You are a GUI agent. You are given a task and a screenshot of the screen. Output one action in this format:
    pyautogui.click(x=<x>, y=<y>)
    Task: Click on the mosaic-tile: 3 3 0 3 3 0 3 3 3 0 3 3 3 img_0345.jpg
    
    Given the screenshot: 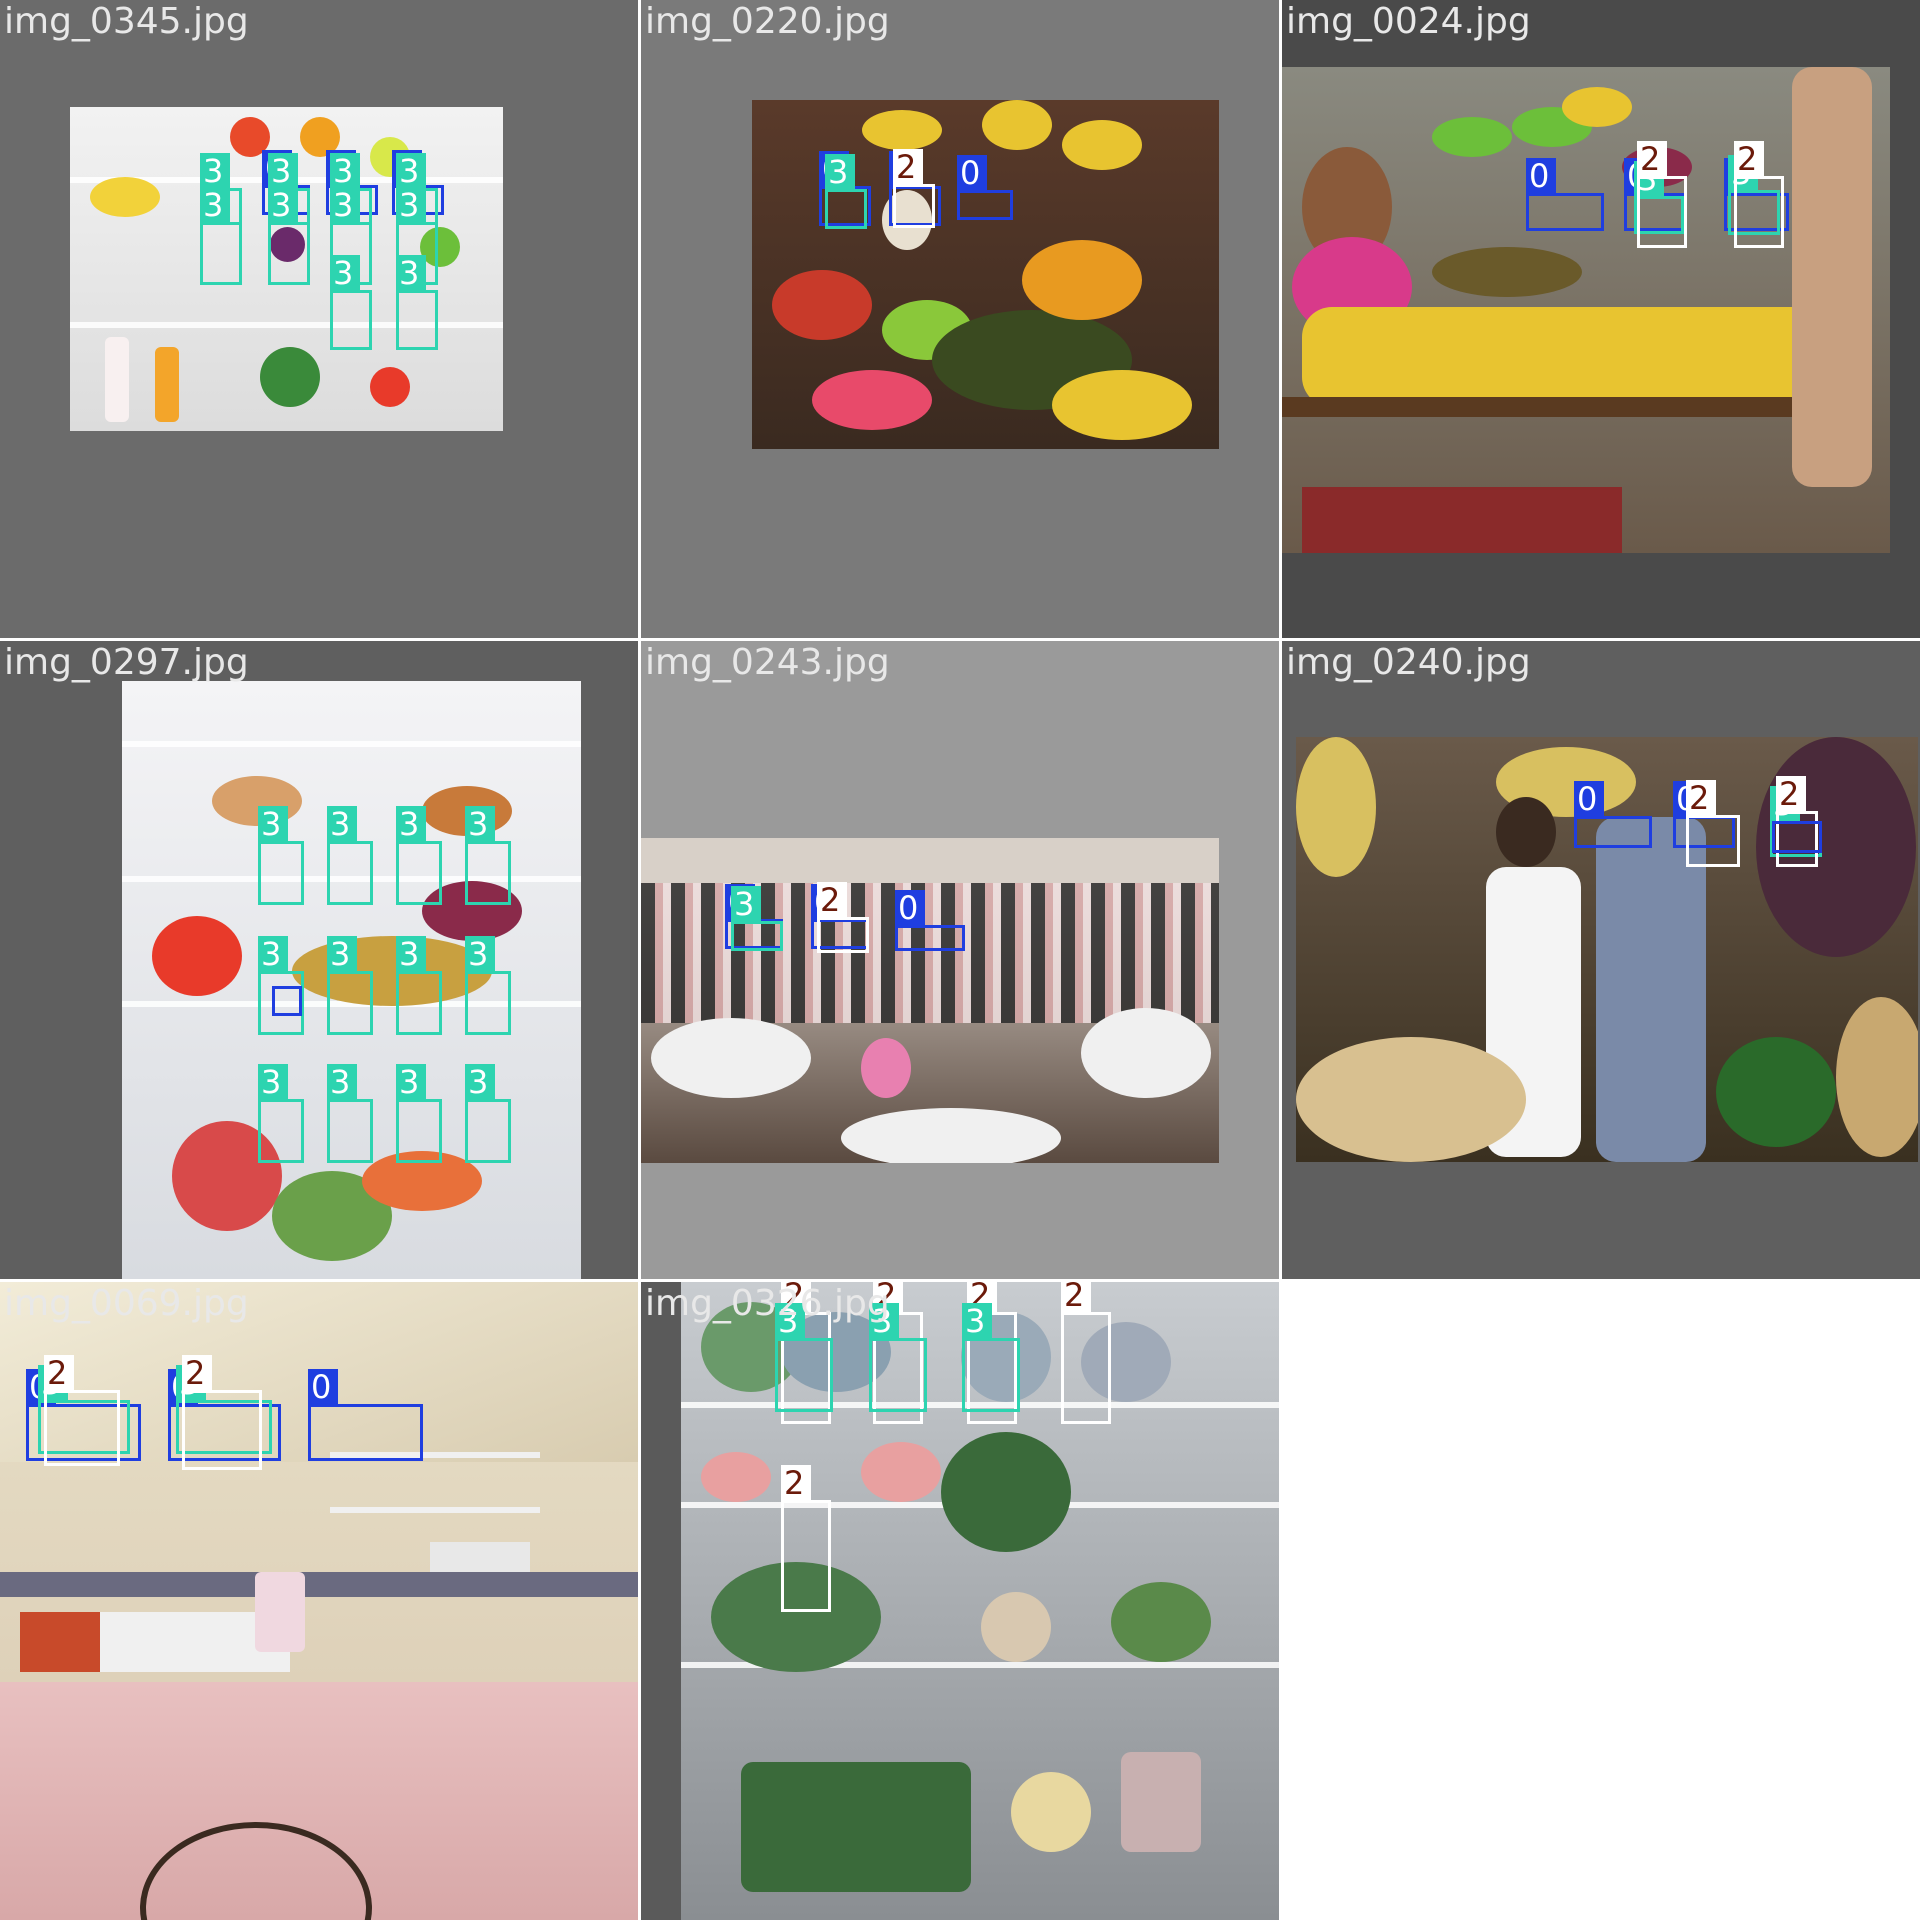 What is the action you would take?
    pyautogui.click(x=319, y=319)
    